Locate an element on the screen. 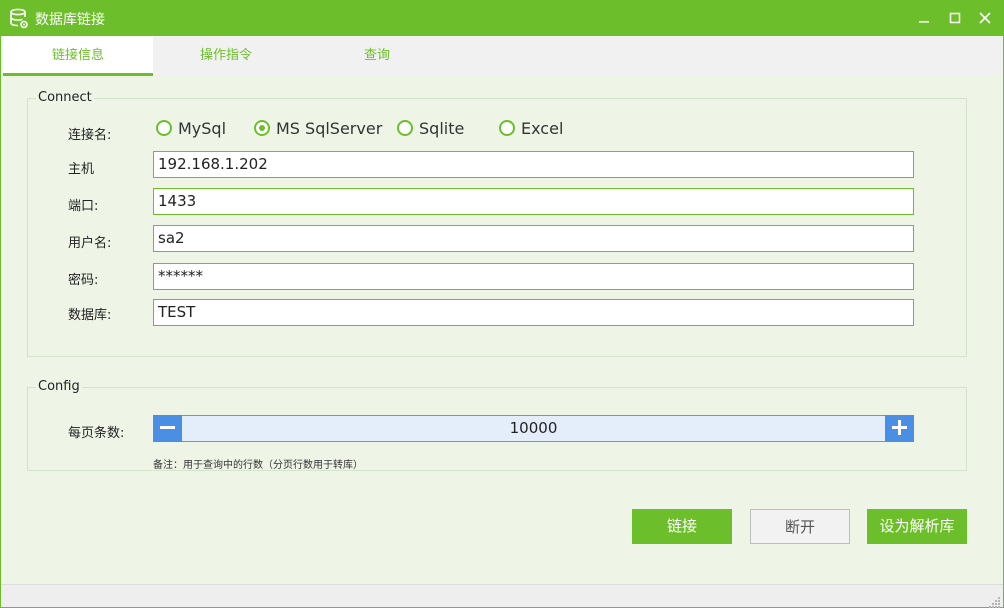 The height and width of the screenshot is (608, 1004). status-bar is located at coordinates (502, 596).